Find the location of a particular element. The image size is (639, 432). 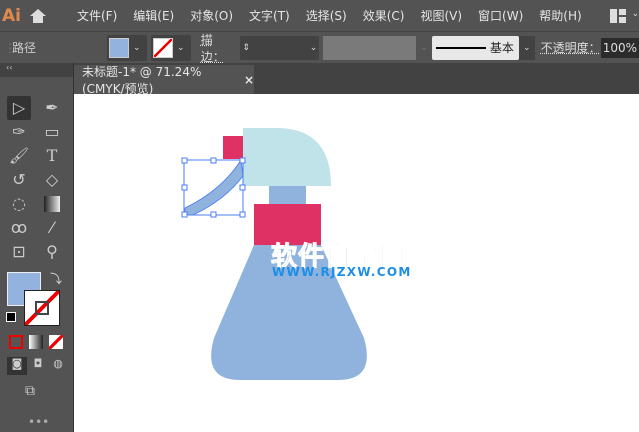

neck is located at coordinates (287, 196).